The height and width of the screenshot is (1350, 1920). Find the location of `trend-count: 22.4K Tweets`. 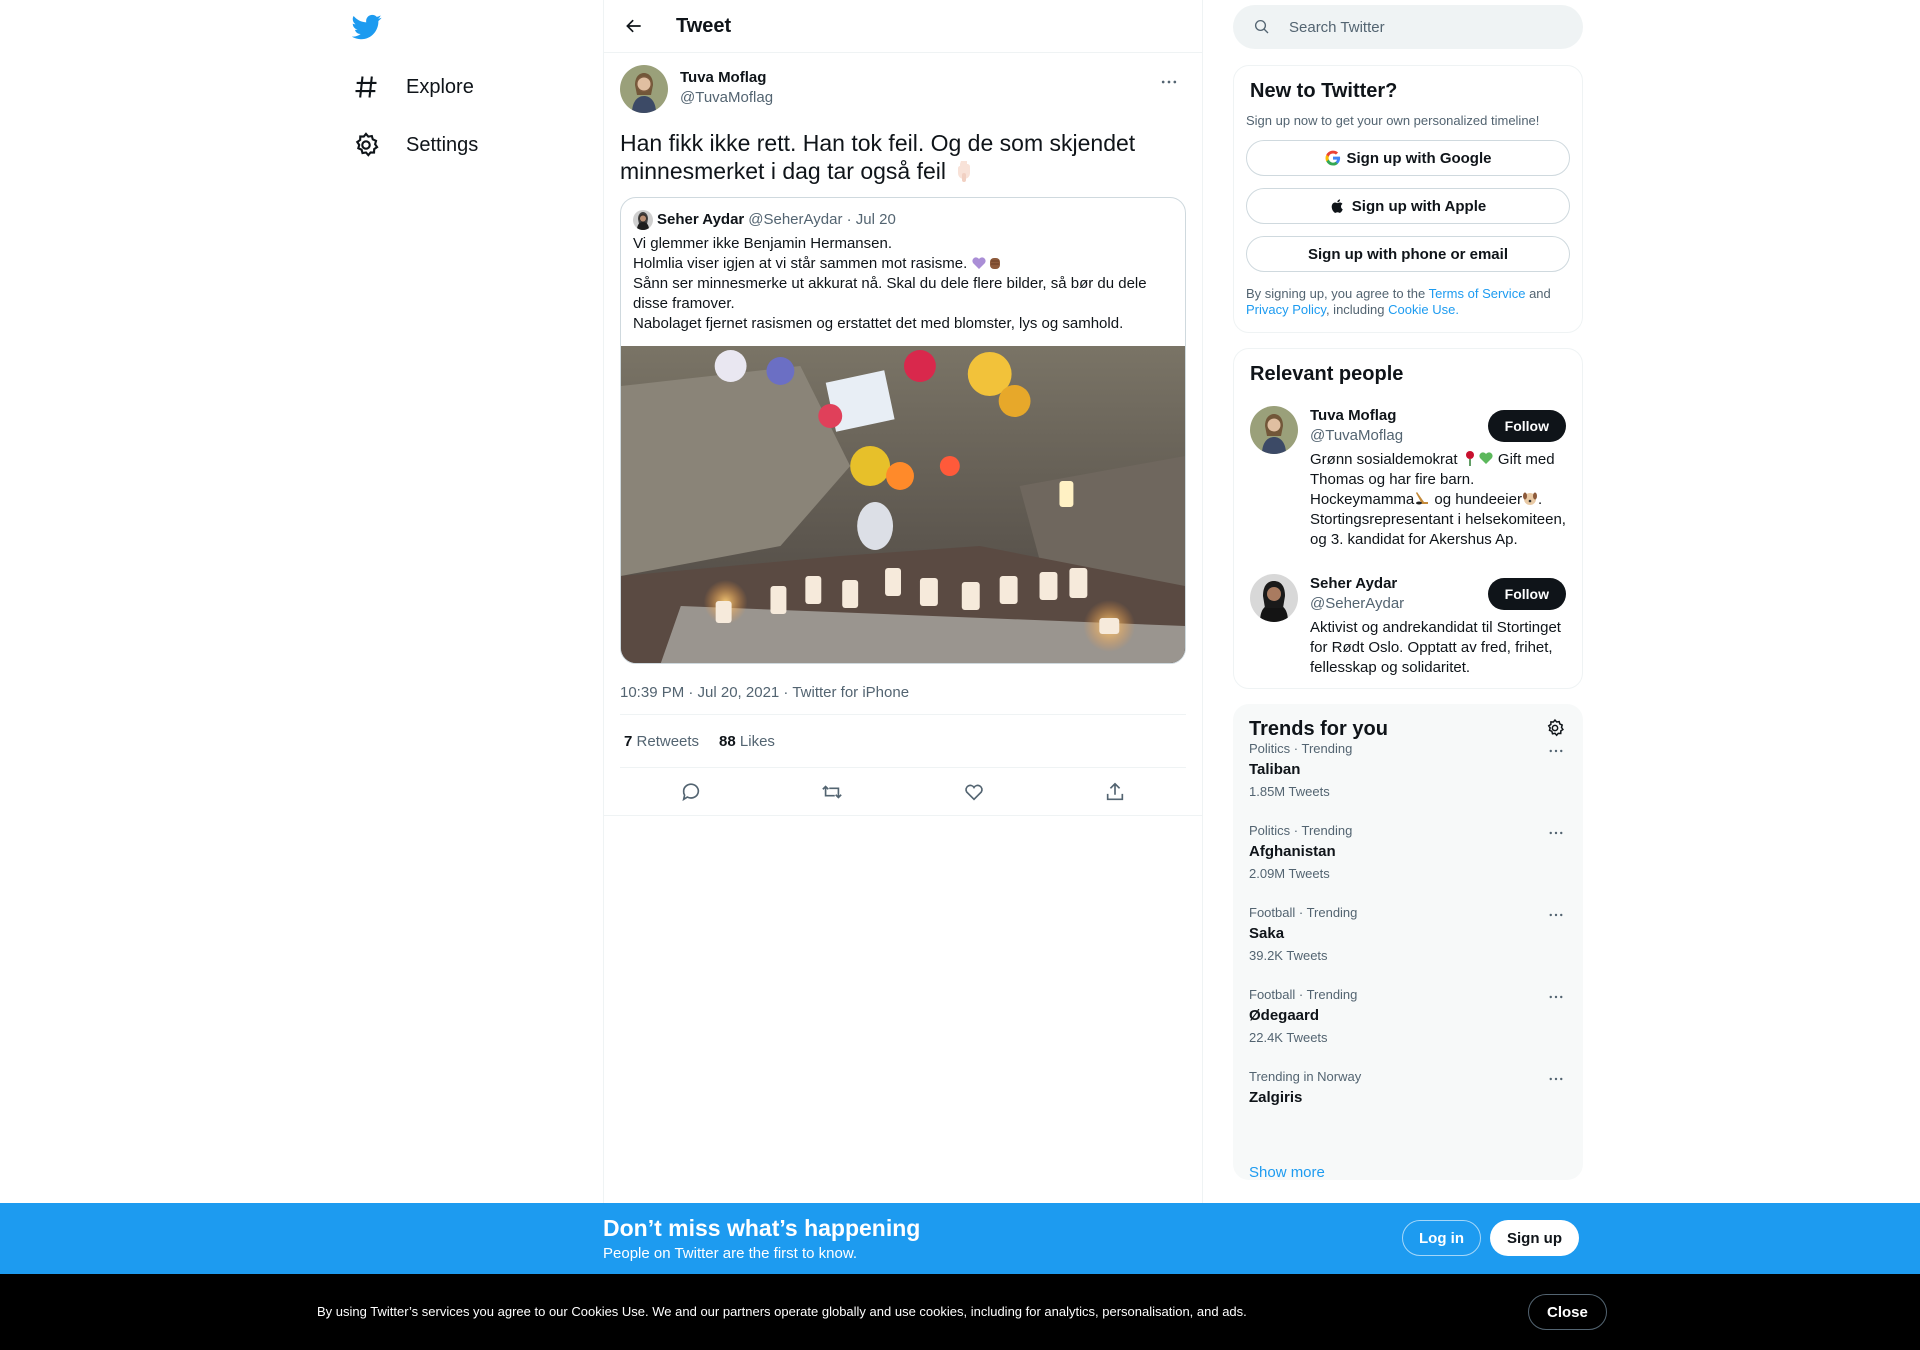

trend-count: 22.4K Tweets is located at coordinates (1288, 1037).